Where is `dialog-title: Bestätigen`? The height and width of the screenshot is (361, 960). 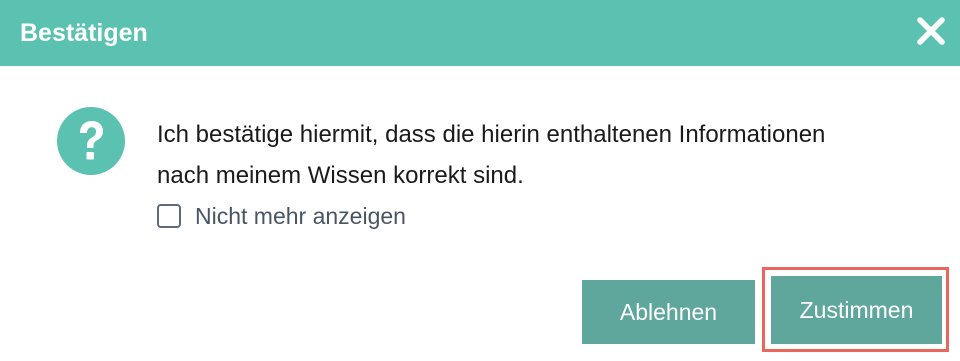 dialog-title: Bestätigen is located at coordinates (84, 33).